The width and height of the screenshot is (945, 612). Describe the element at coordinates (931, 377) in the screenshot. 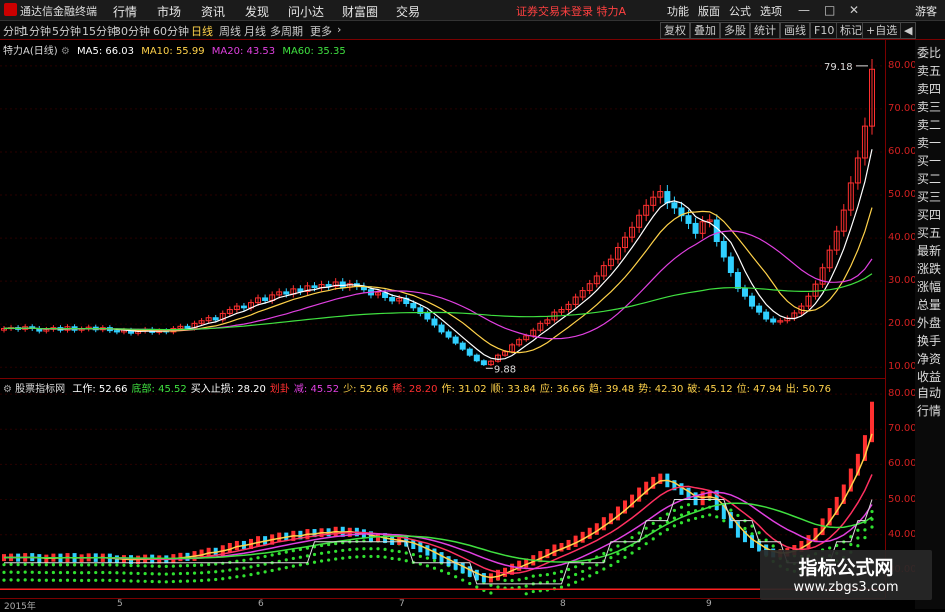

I see `sidebar-item: 收益` at that location.